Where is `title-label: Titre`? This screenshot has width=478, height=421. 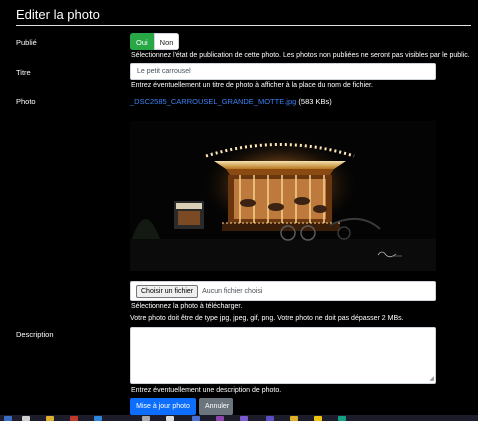 title-label: Titre is located at coordinates (23, 72).